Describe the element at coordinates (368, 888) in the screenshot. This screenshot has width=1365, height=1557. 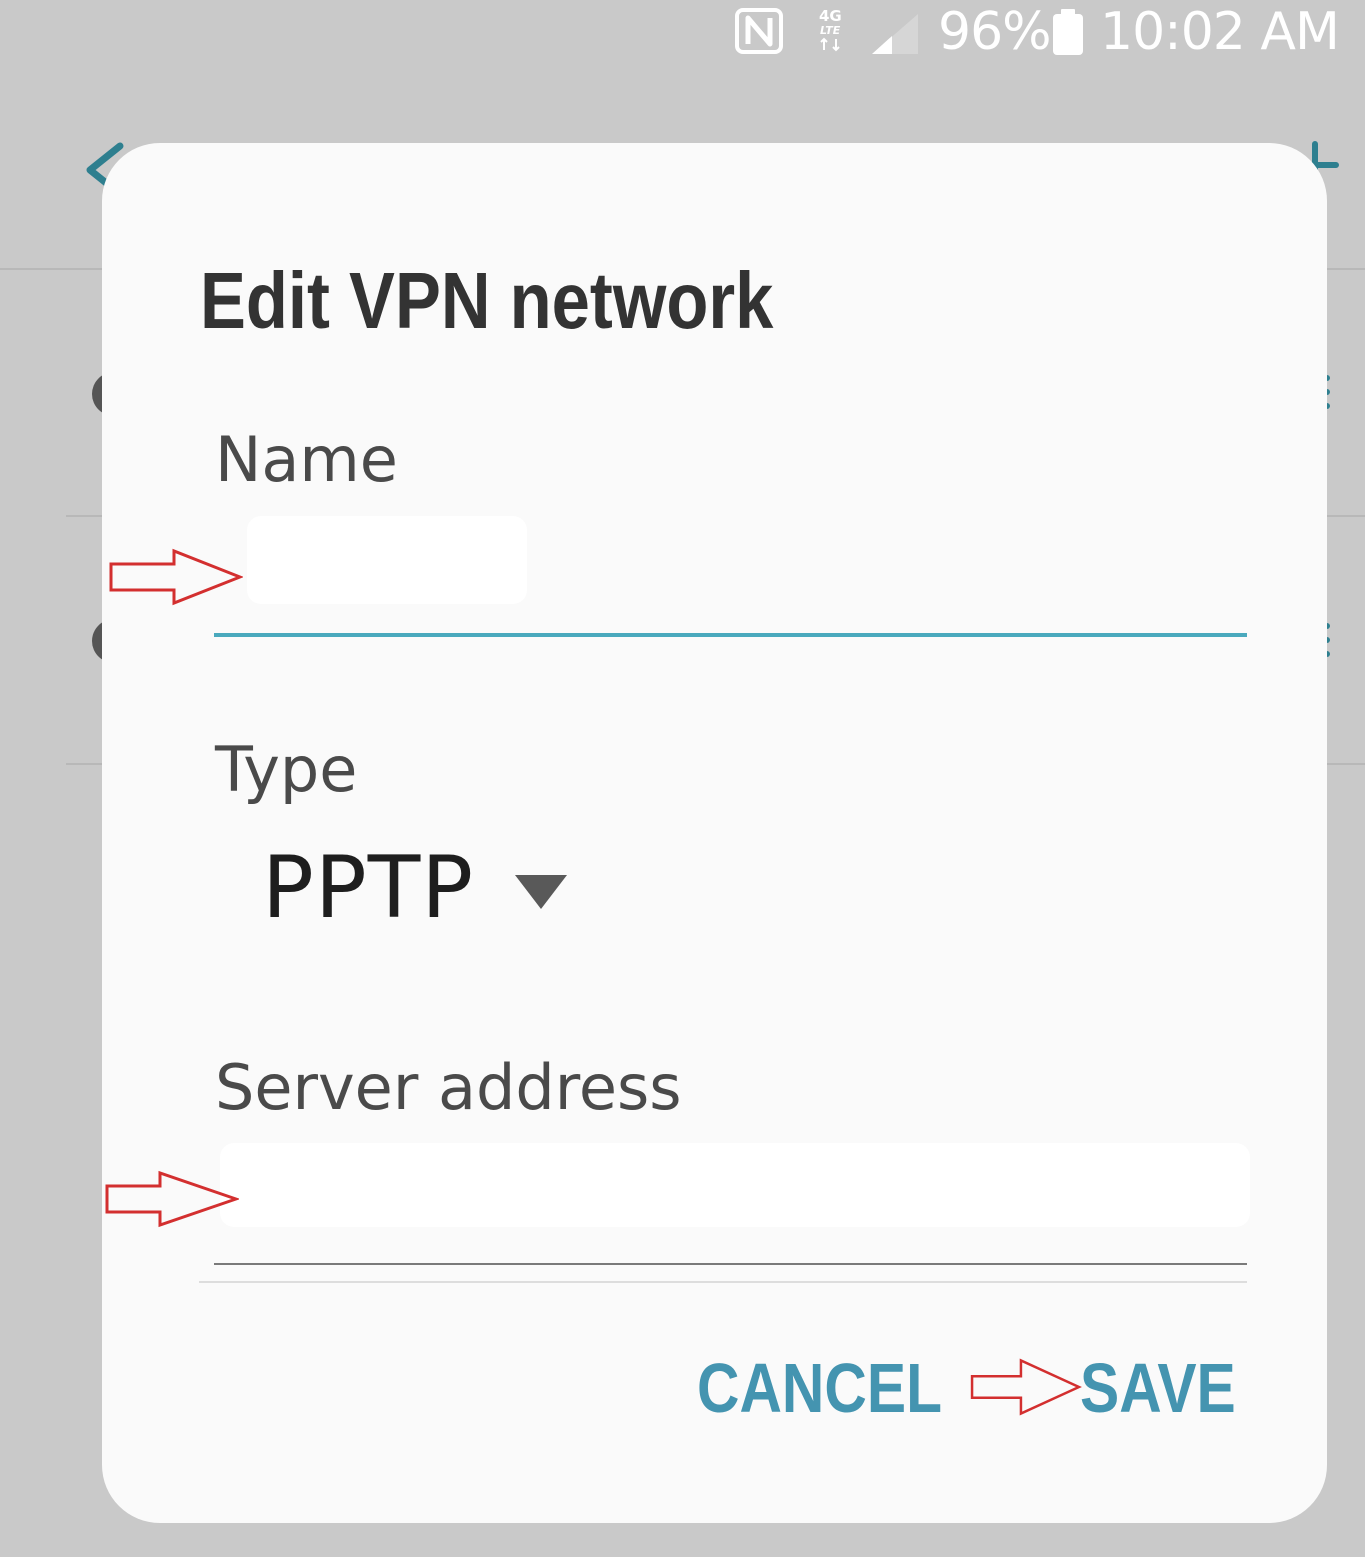
I see `type-value: PPTP` at that location.